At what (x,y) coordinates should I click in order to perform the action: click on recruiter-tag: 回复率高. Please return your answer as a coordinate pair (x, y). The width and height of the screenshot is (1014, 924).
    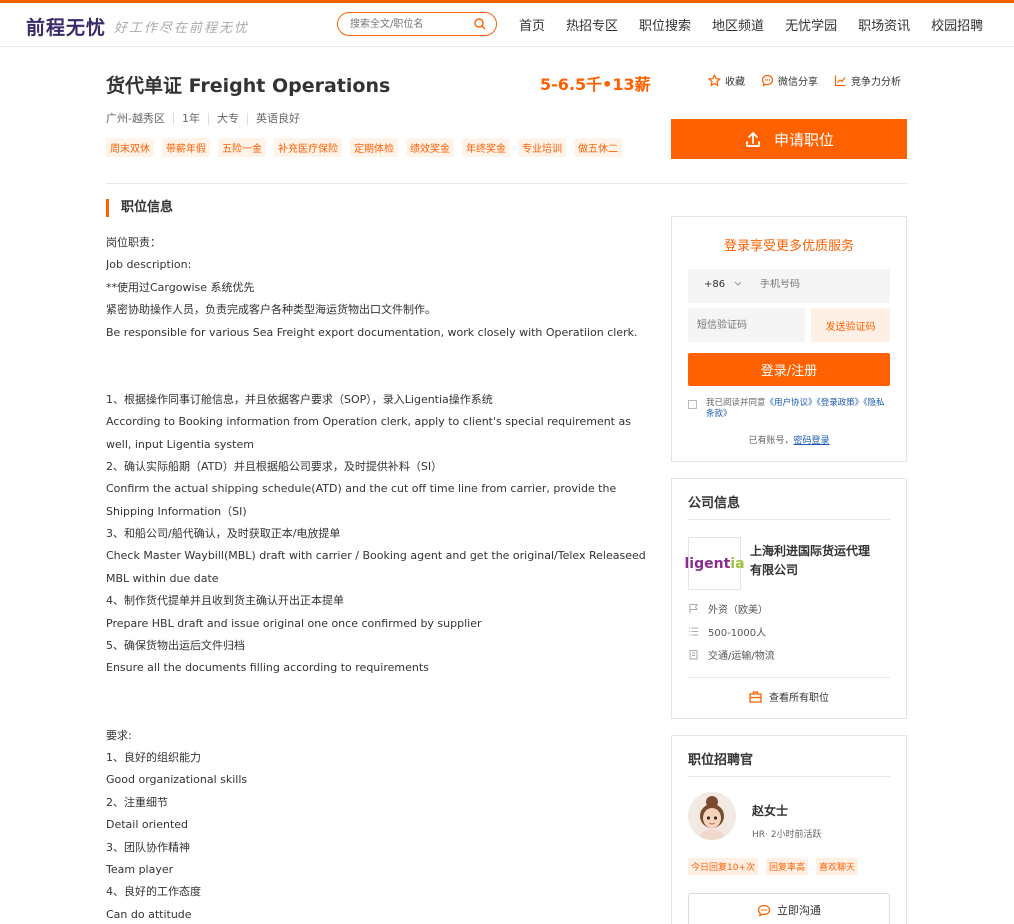
    Looking at the image, I should click on (787, 866).